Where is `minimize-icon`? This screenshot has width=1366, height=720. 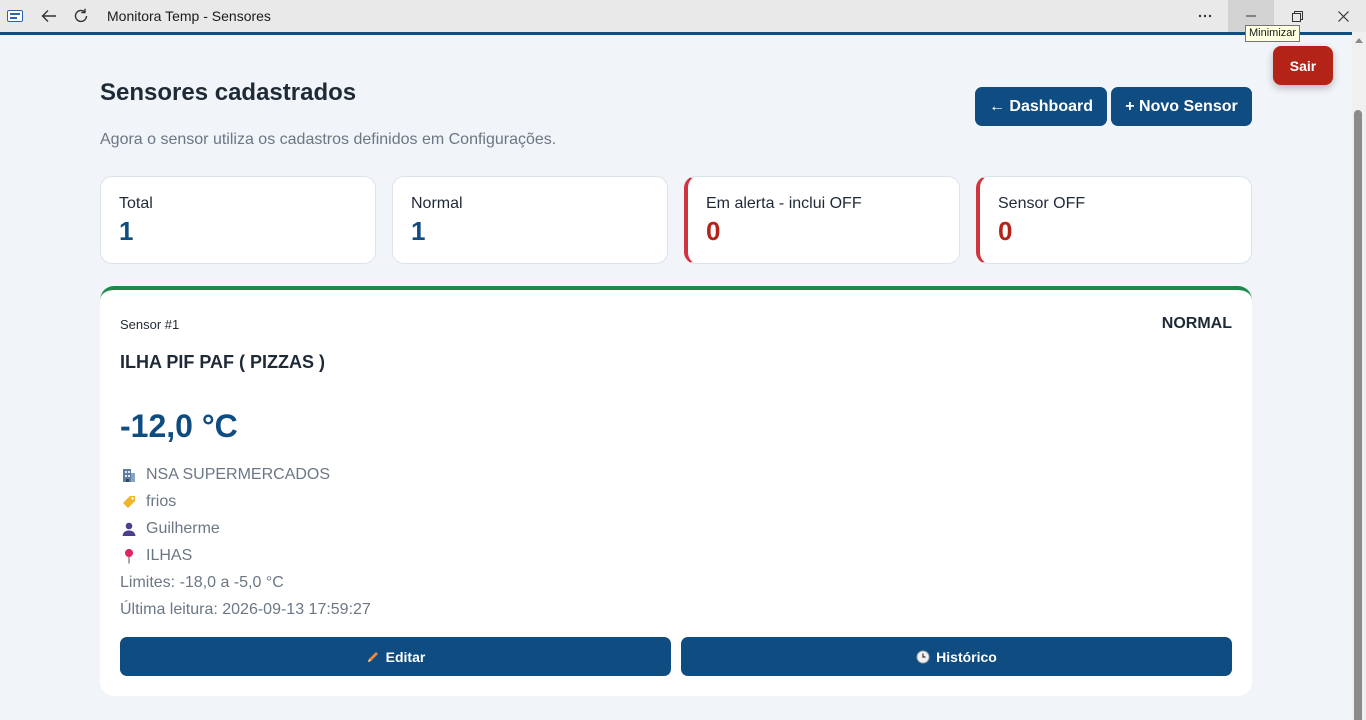 minimize-icon is located at coordinates (1251, 16).